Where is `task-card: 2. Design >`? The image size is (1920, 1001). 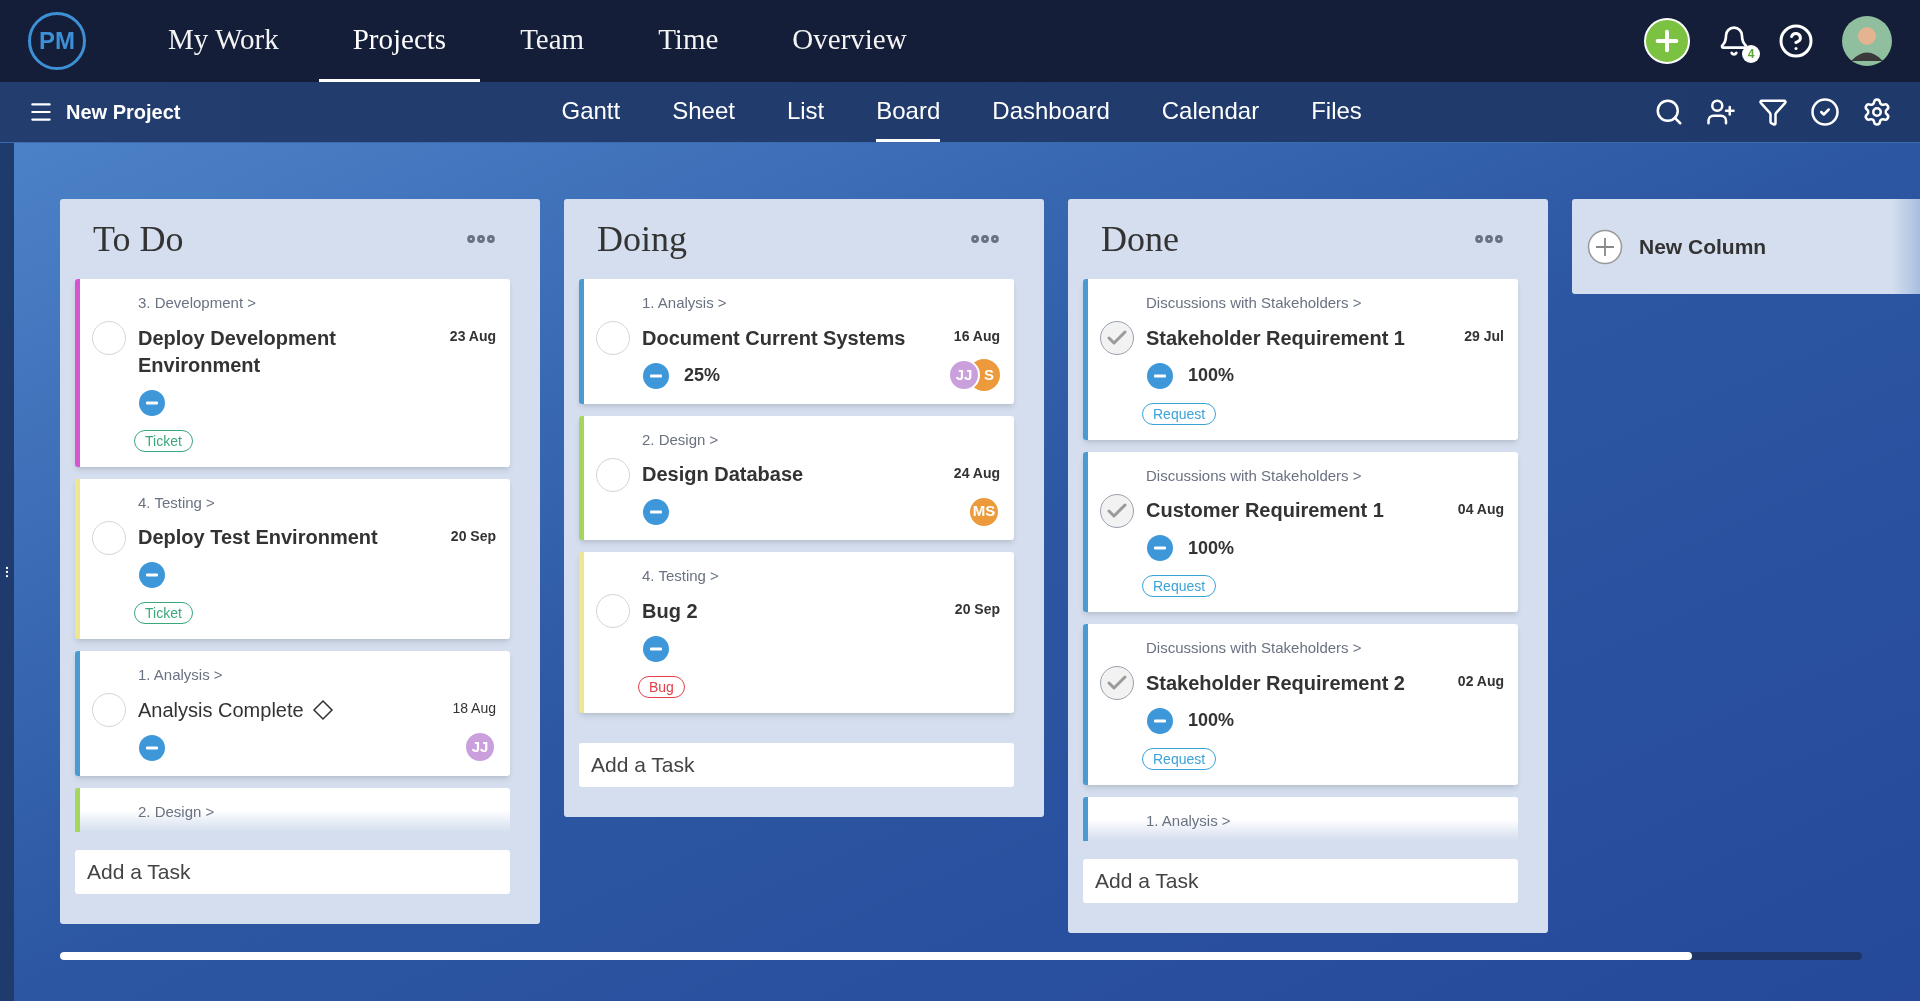
task-card: 2. Design > is located at coordinates (292, 809).